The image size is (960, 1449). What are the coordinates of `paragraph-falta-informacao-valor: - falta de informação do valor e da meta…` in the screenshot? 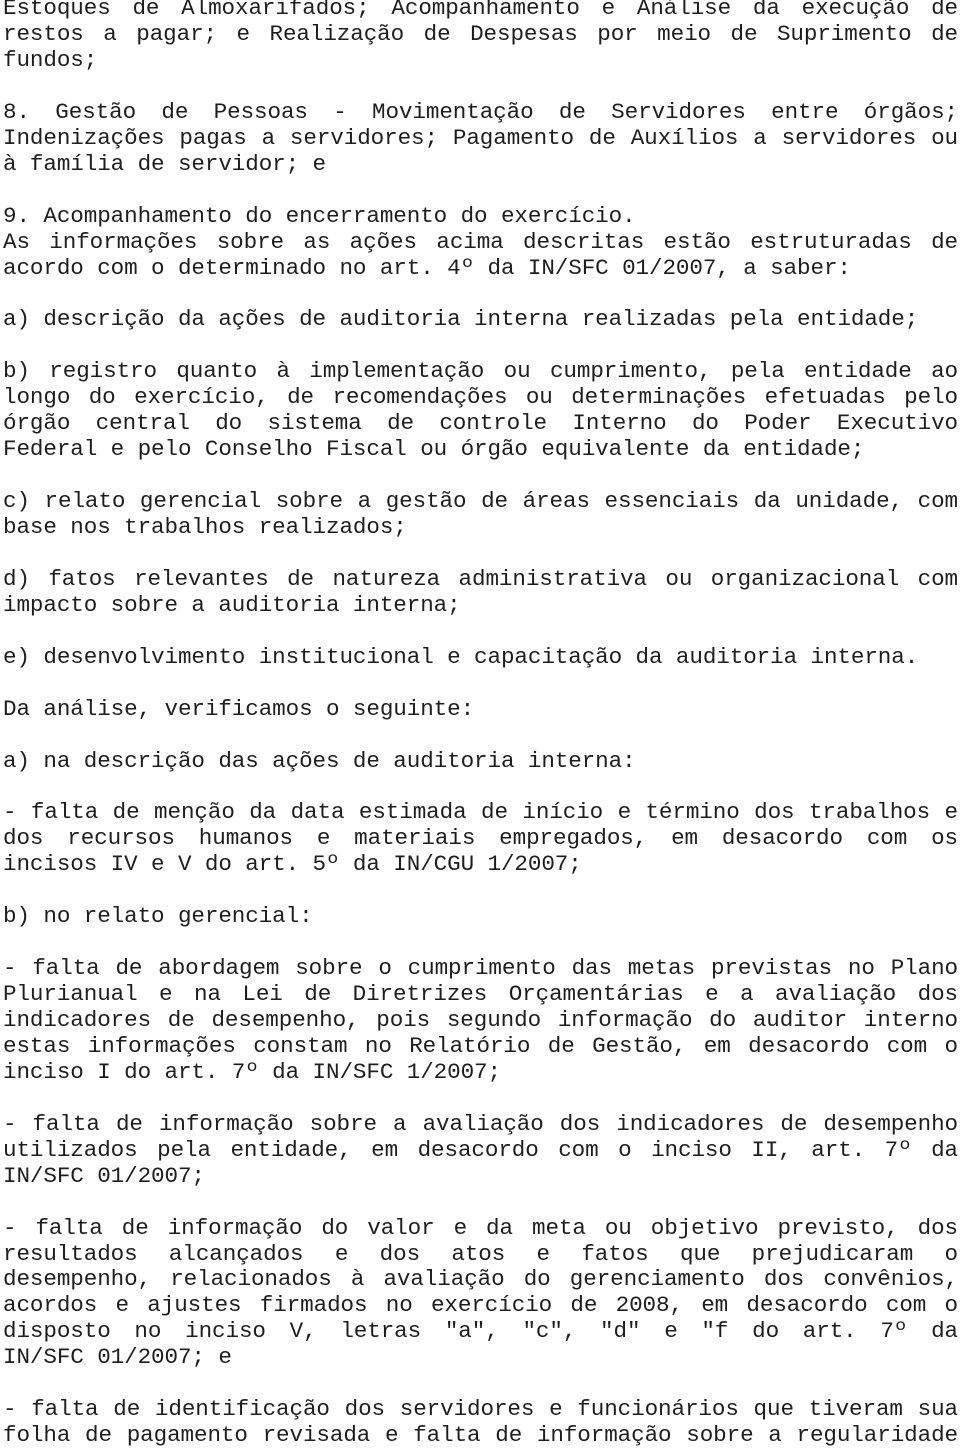 It's located at (480, 1293).